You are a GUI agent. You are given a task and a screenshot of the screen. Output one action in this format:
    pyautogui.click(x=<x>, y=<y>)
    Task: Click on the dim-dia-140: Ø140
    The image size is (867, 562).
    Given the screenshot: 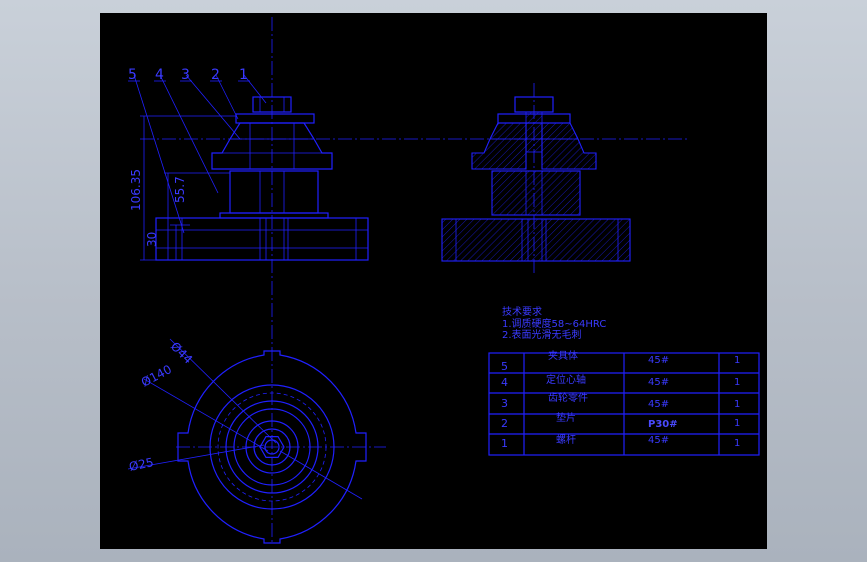 What is the action you would take?
    pyautogui.click(x=156, y=376)
    